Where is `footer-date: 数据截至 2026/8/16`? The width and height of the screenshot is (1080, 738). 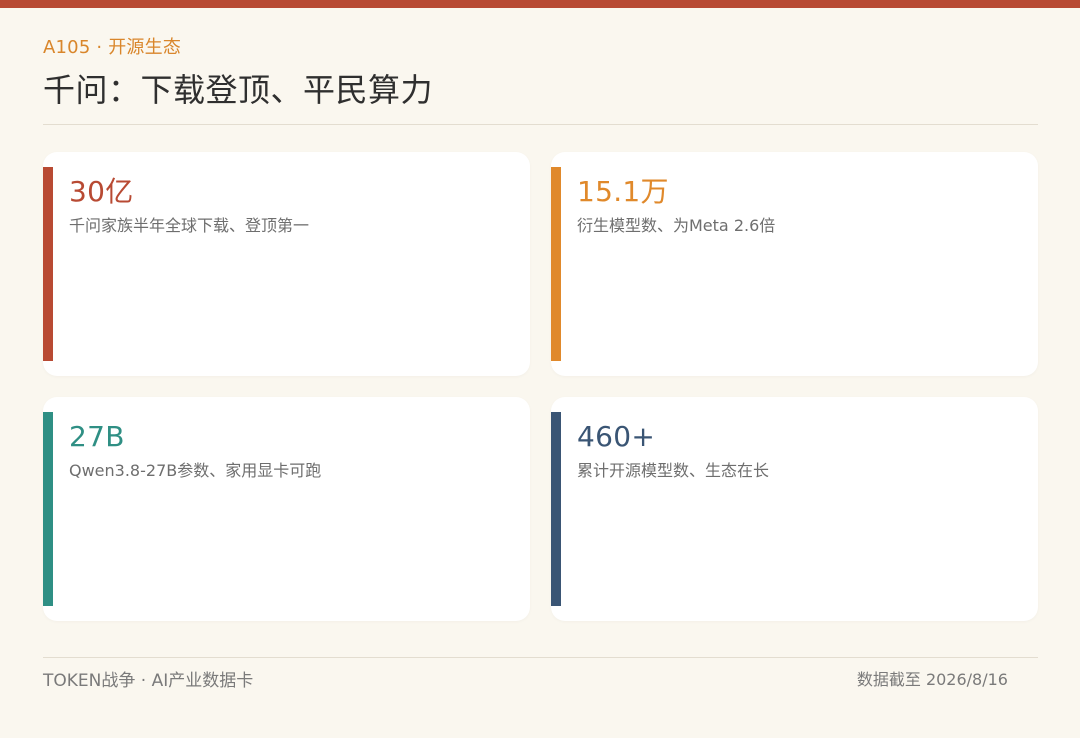 footer-date: 数据截至 2026/8/16 is located at coordinates (932, 679).